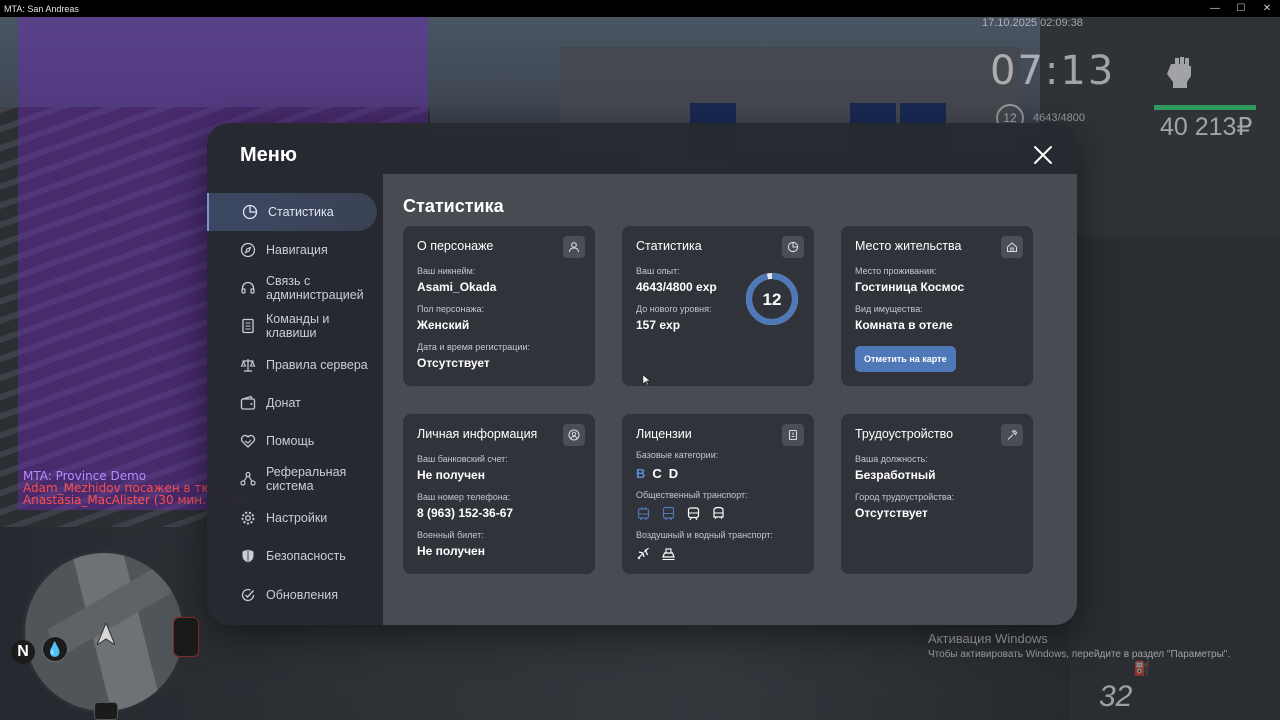 The image size is (1280, 720). I want to click on player-arrow-icon, so click(106, 634).